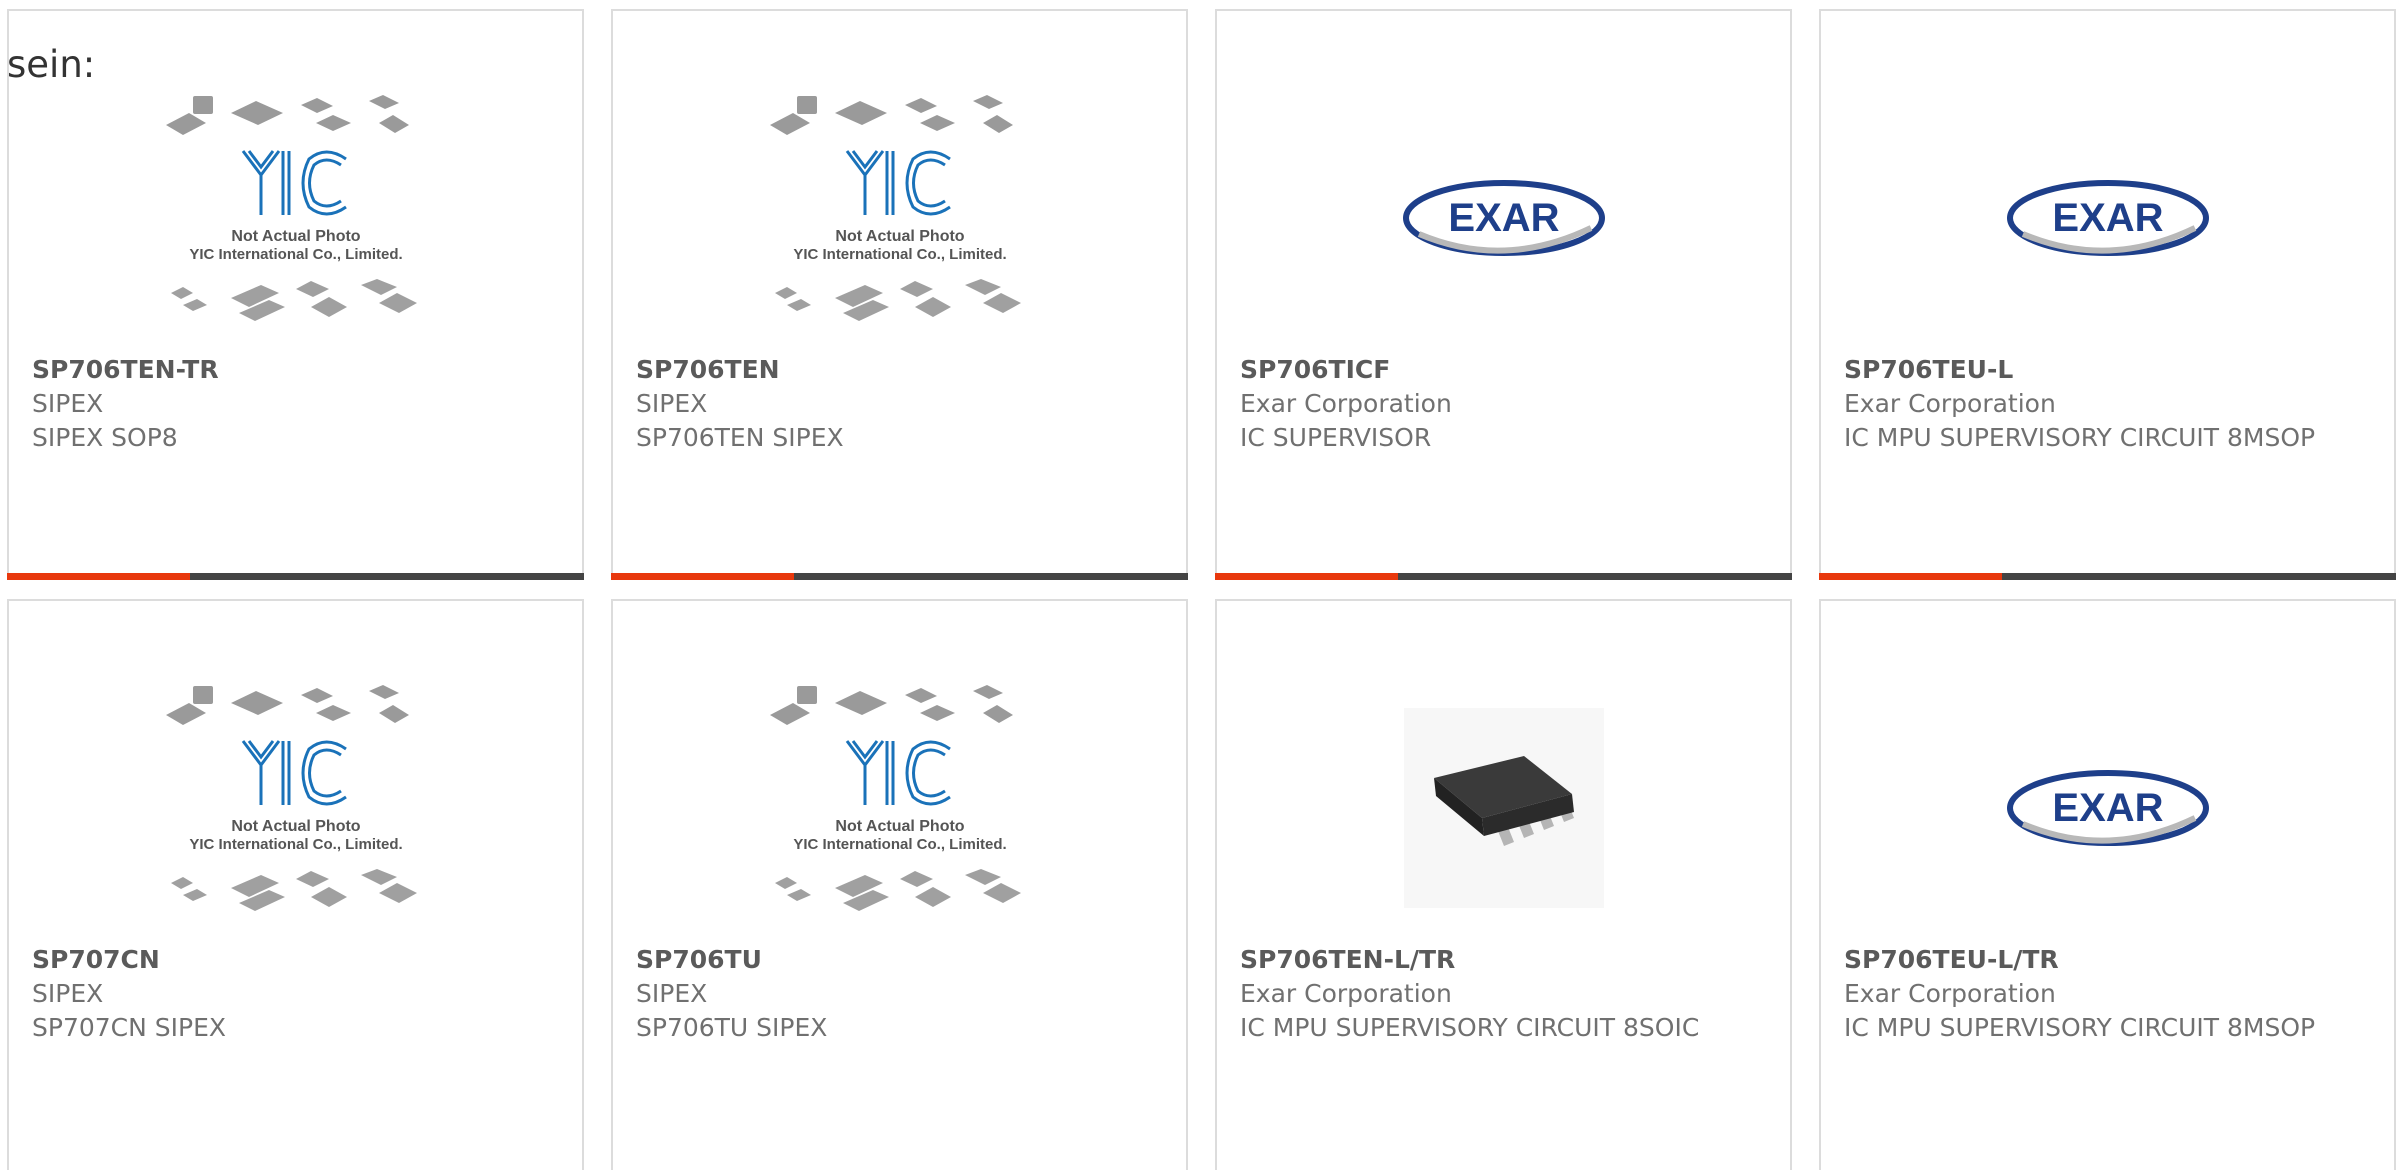 This screenshot has width=2400, height=1170. I want to click on part-number: SP706TEN-TR, so click(297, 370).